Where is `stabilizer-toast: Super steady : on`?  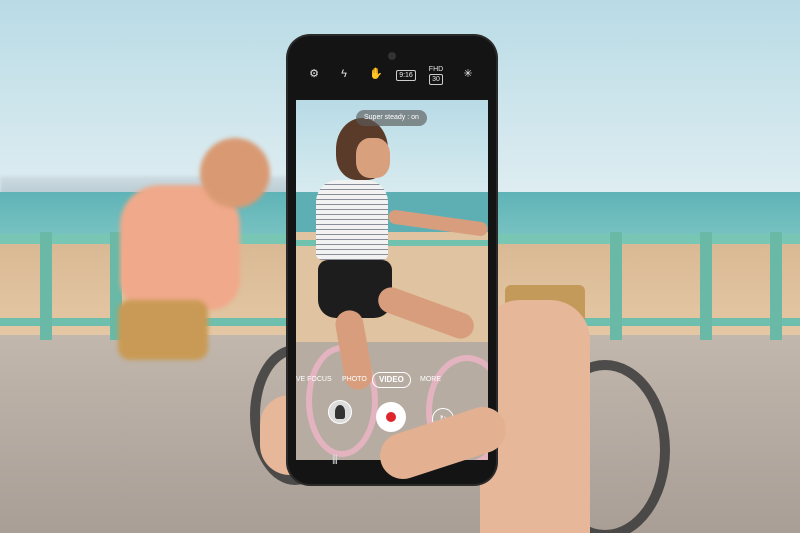
stabilizer-toast: Super steady : on is located at coordinates (391, 118).